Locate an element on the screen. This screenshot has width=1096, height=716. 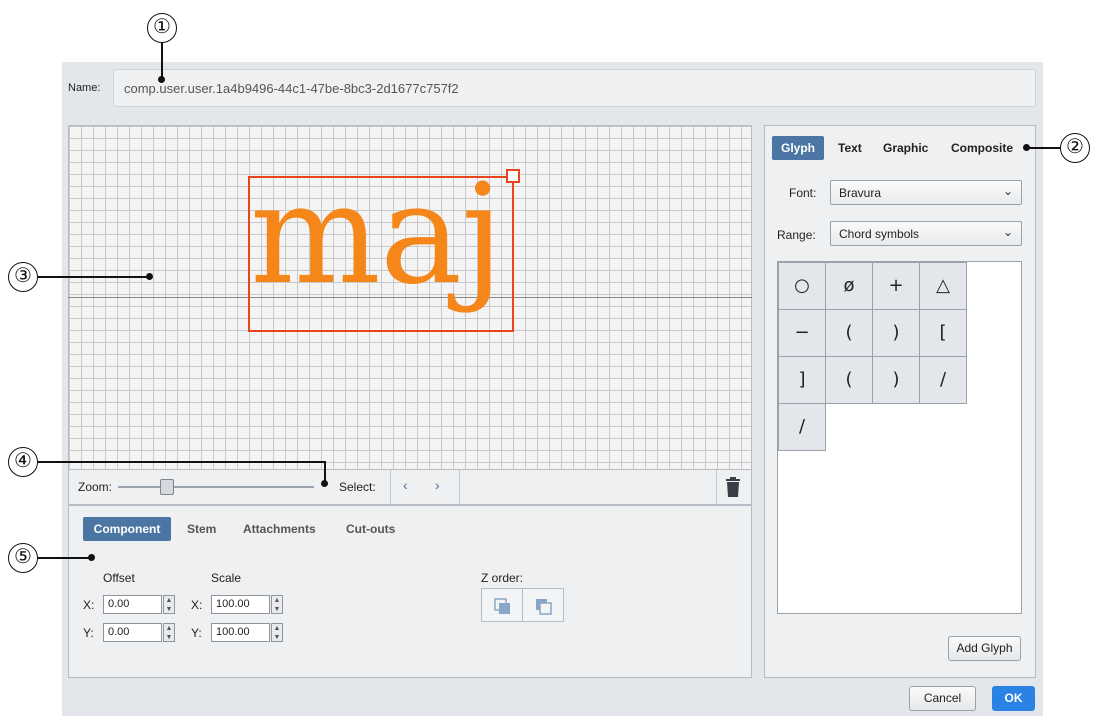
callout-3: ③ is located at coordinates (23, 277).